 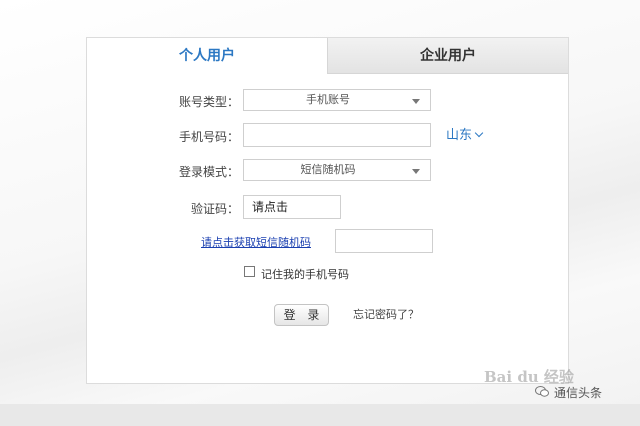 I want to click on source-tag: 通信头条, so click(x=578, y=393).